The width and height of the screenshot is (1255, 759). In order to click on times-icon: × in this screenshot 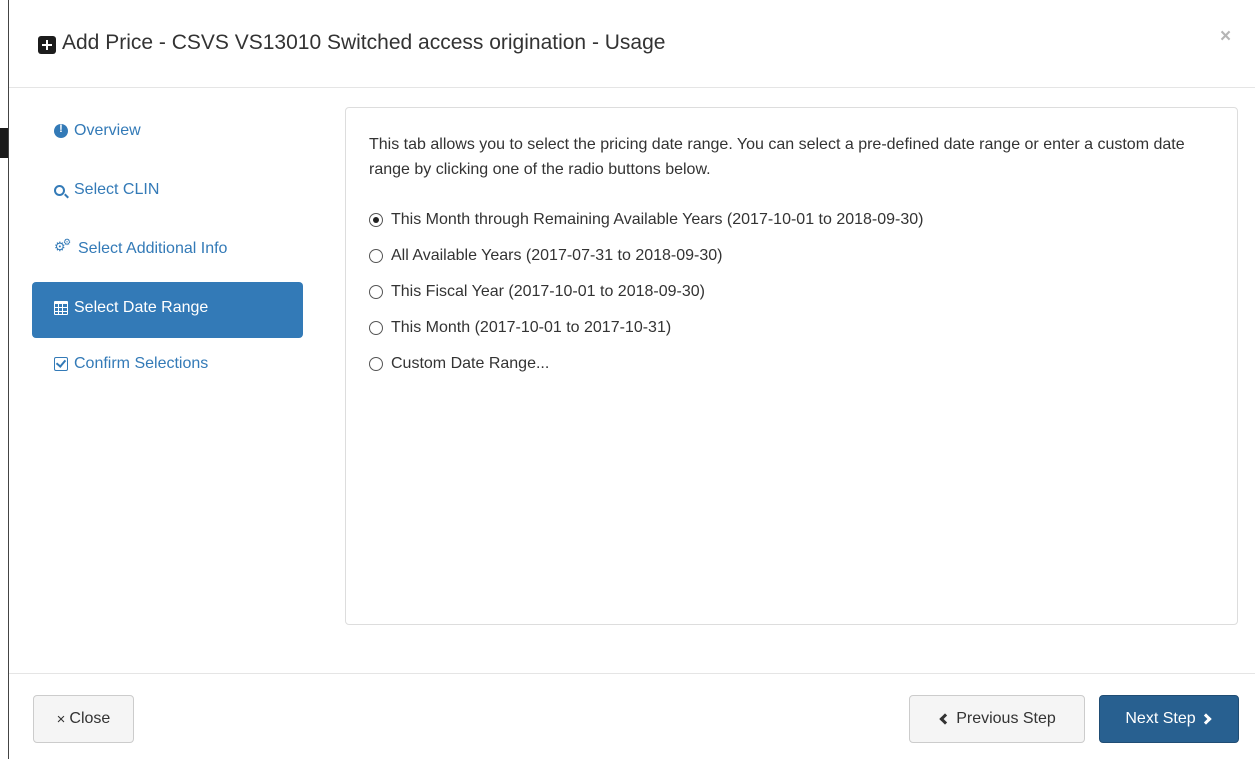, I will do `click(61, 719)`.